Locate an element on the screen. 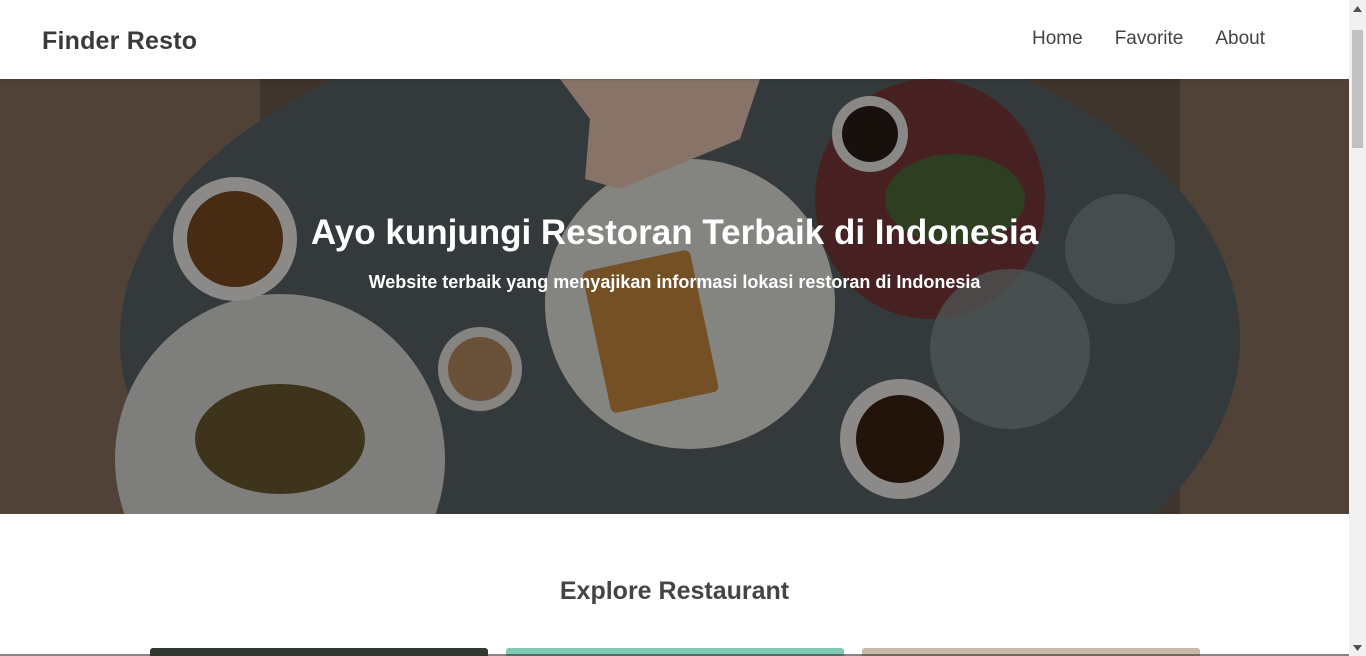 Image resolution: width=1366 pixels, height=656 pixels. scrollbar-thumb is located at coordinates (1357, 89).